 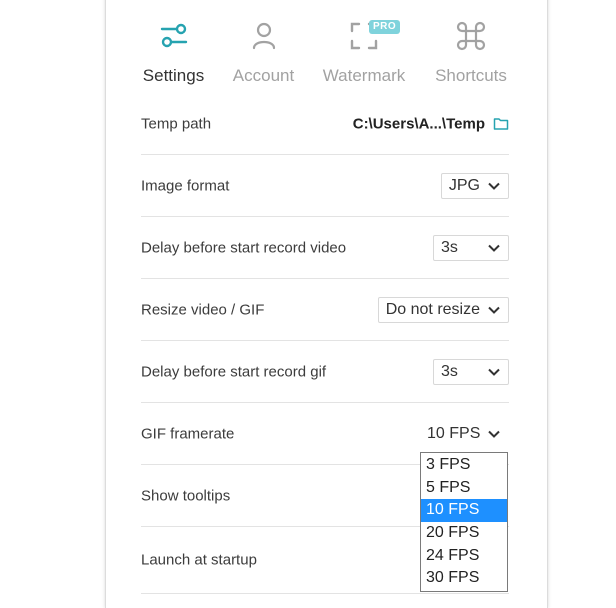 I want to click on temp-path-value: C:\Users\A...\Temp, so click(x=418, y=123).